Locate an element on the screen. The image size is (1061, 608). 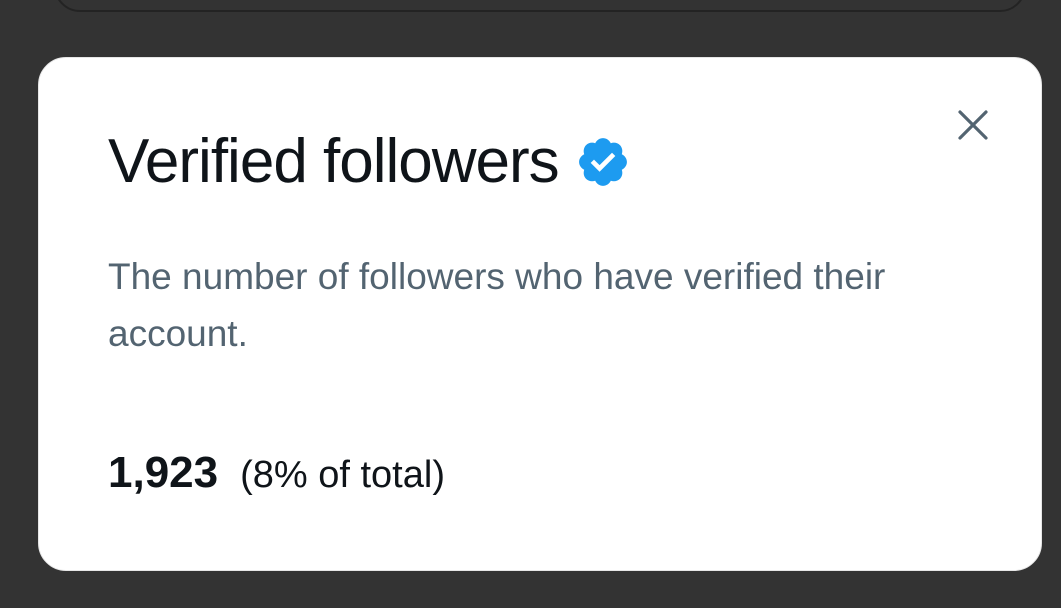
verified-badge-icon is located at coordinates (602, 162).